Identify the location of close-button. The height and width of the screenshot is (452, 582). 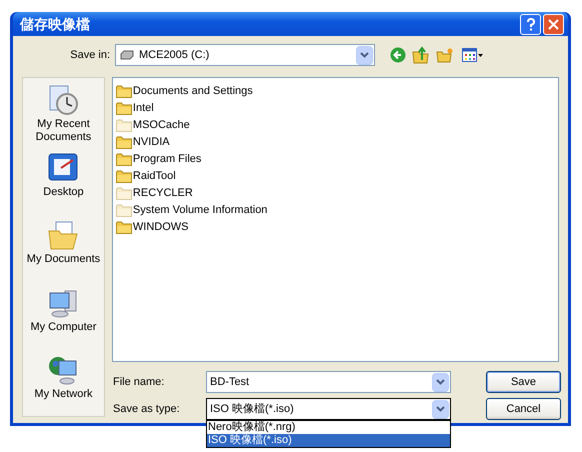
(553, 24).